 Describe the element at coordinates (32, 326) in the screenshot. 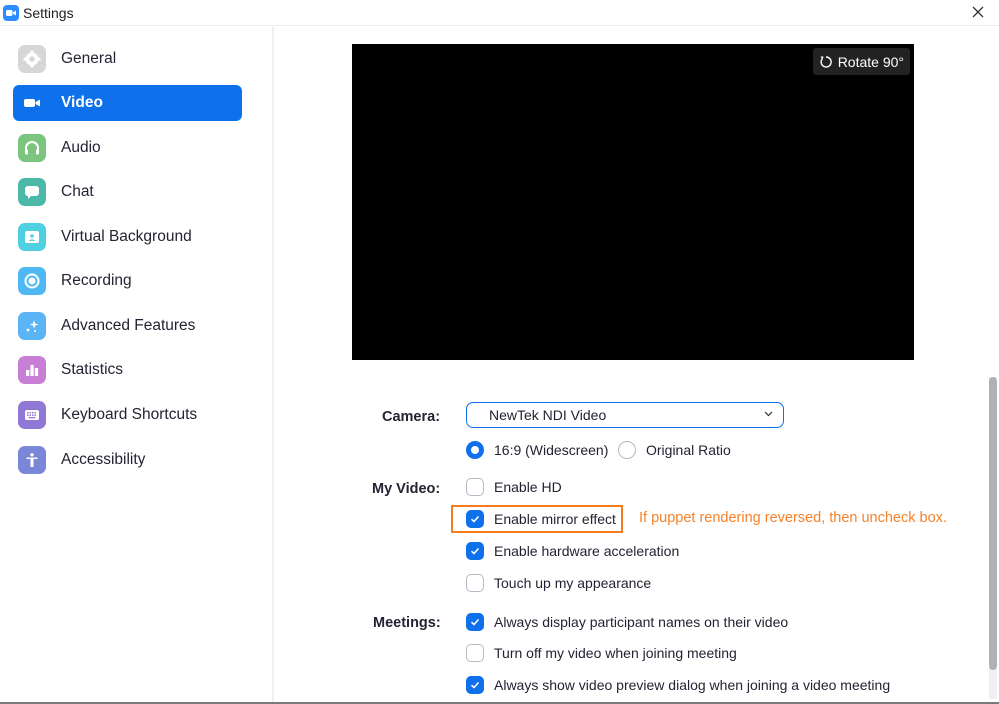

I see `sparkle-icon` at that location.